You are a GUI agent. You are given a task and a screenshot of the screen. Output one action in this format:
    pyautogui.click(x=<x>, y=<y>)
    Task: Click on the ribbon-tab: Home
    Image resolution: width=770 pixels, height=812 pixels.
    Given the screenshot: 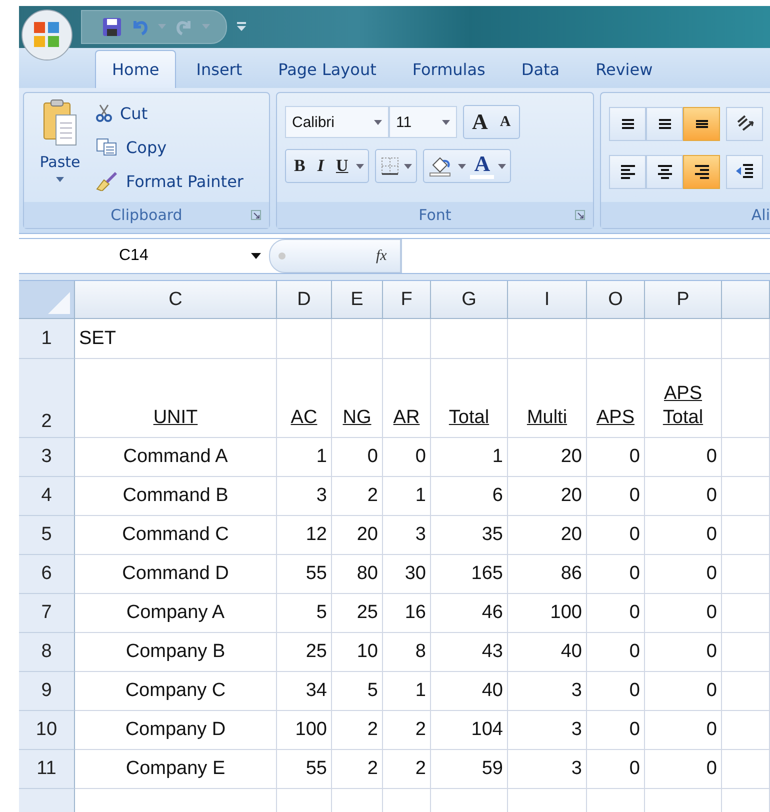 What is the action you would take?
    pyautogui.click(x=135, y=69)
    